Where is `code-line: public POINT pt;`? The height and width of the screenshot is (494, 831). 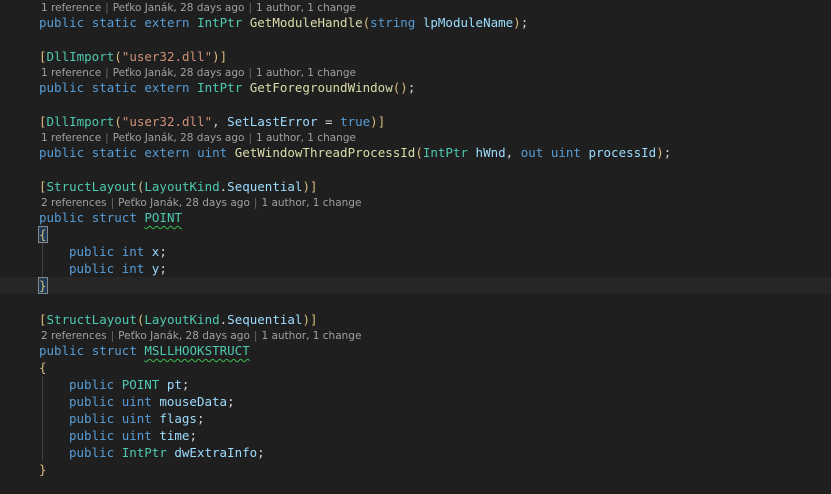 code-line: public POINT pt; is located at coordinates (415, 384).